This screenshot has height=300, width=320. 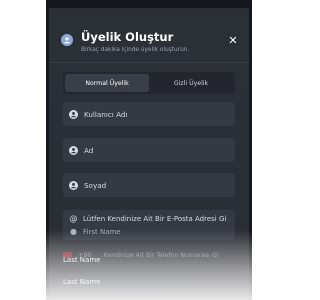 I want to click on user-circle-icon, so click(x=67, y=40).